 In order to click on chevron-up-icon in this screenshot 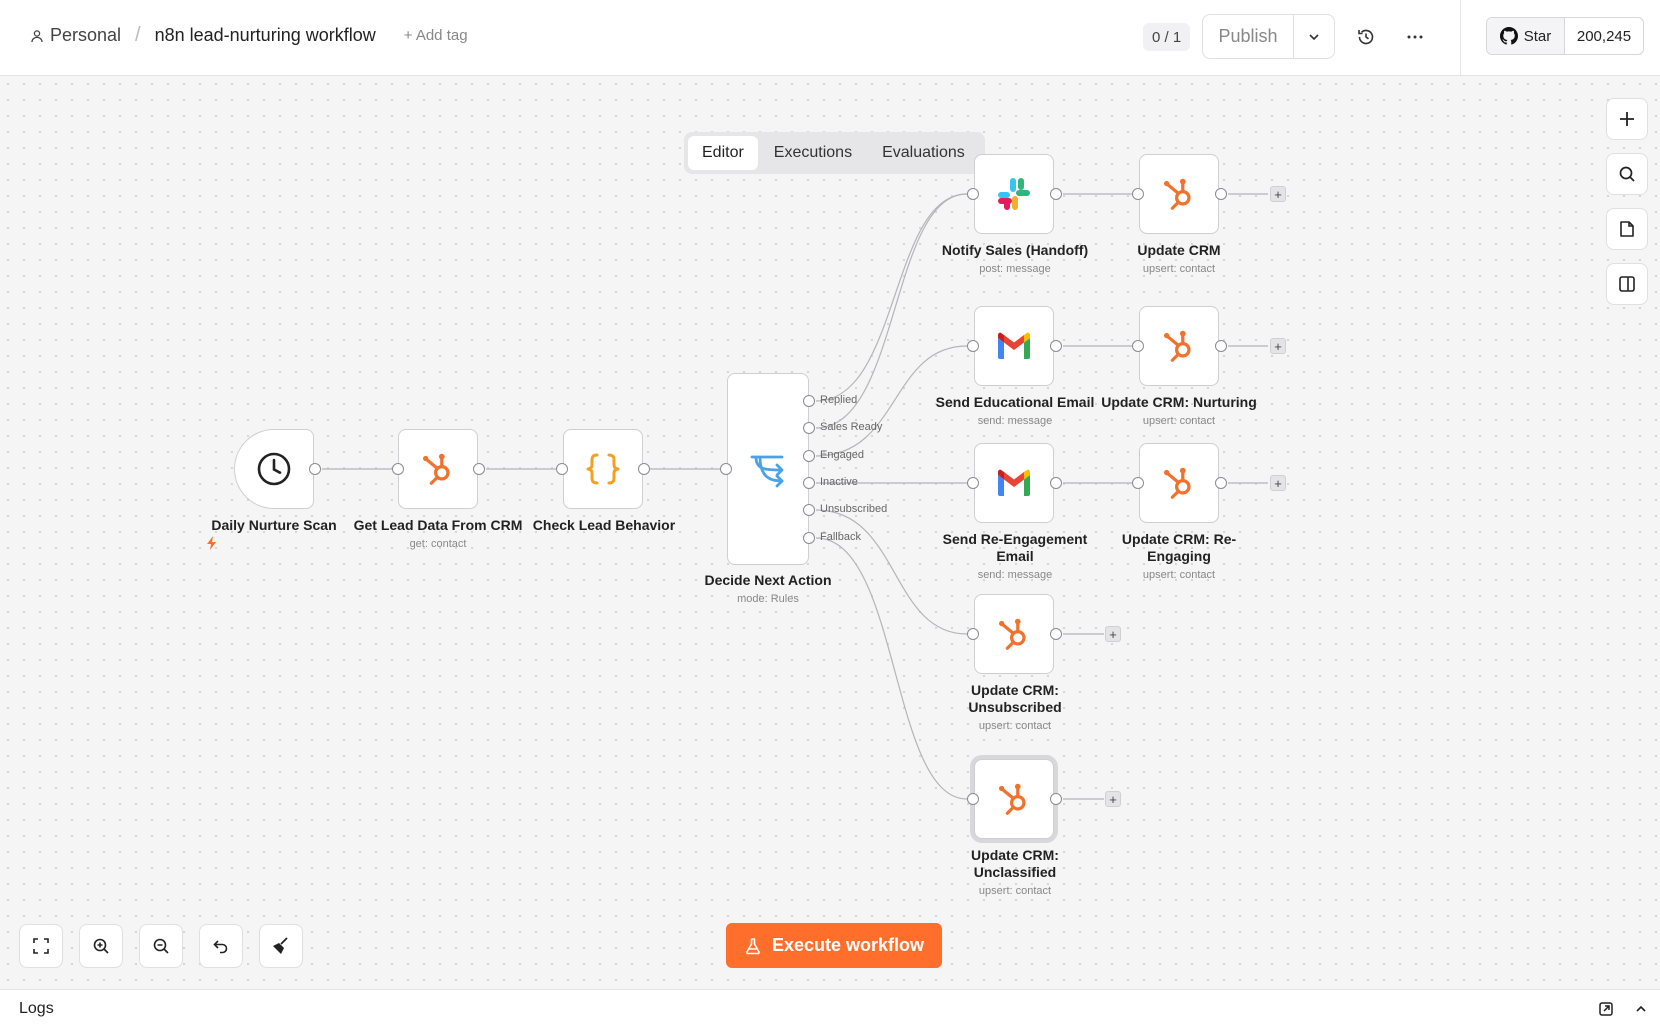, I will do `click(1641, 1008)`.